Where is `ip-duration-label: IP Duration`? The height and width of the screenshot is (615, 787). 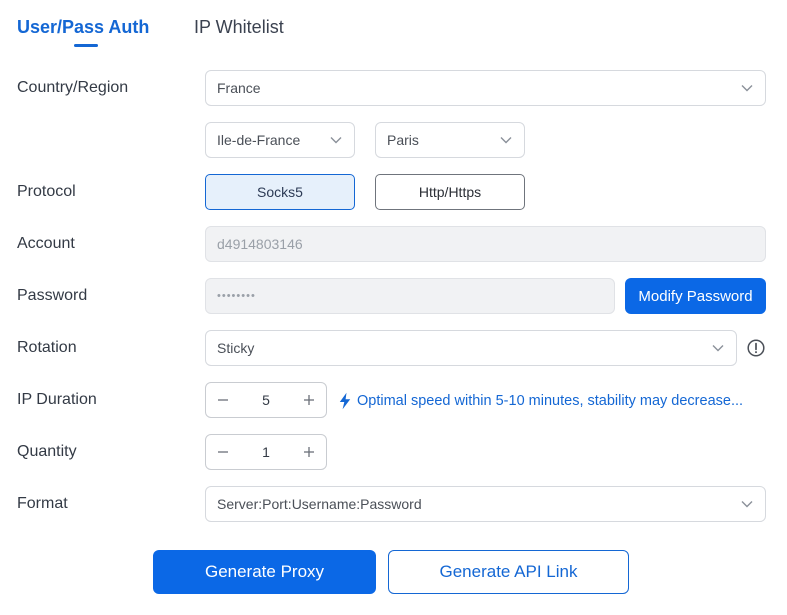 ip-duration-label: IP Duration is located at coordinates (57, 399).